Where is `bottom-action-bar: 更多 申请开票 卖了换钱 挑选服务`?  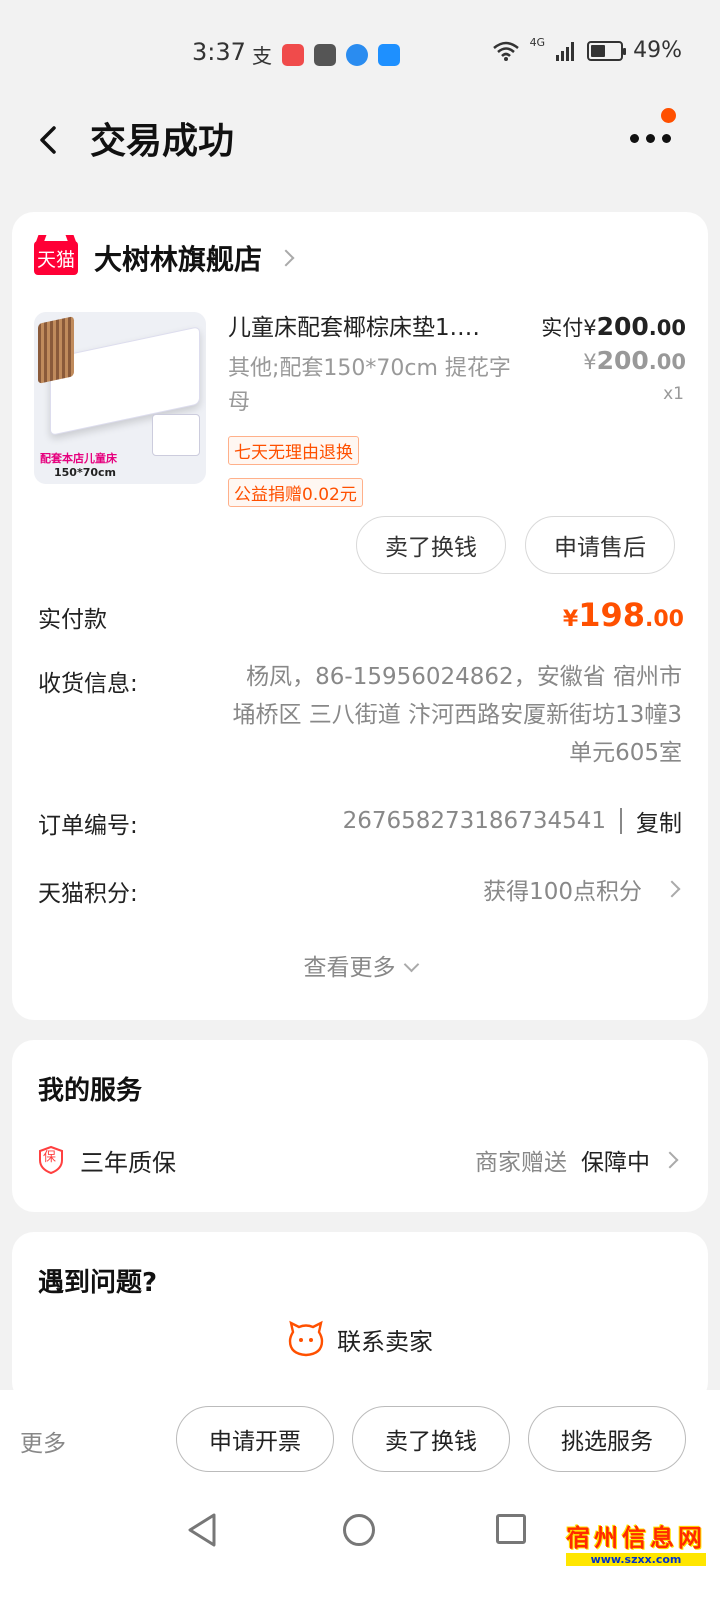
bottom-action-bar: 更多 申请开票 卖了换钱 挑选服务 is located at coordinates (360, 1440).